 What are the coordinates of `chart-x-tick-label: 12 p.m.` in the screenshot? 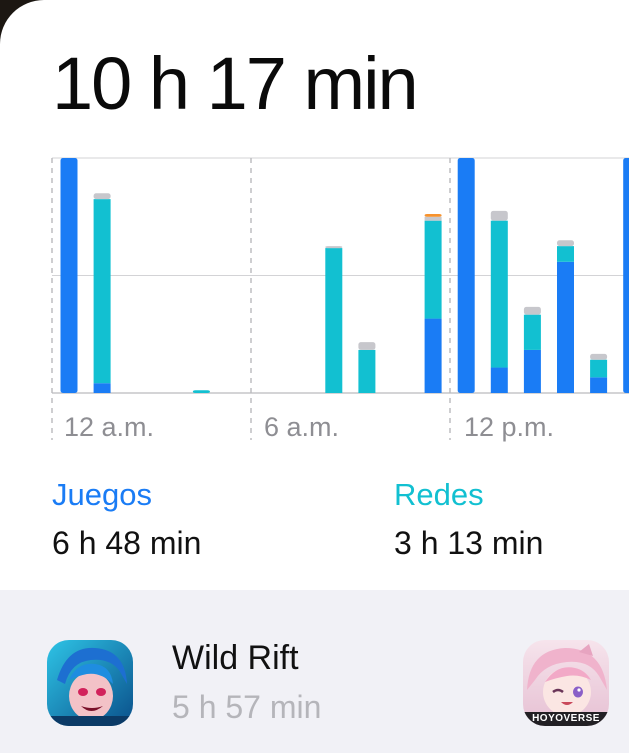 It's located at (509, 427).